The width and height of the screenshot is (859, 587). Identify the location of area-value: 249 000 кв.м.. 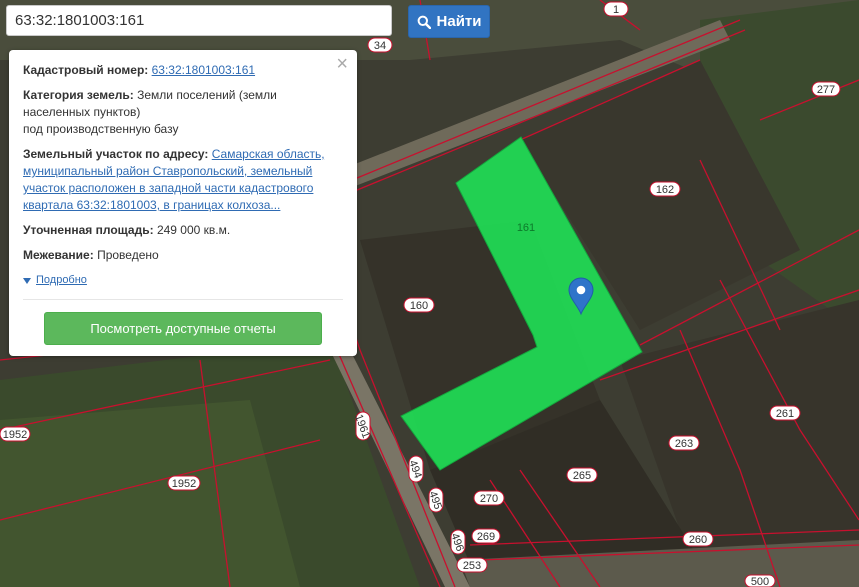
(193, 230).